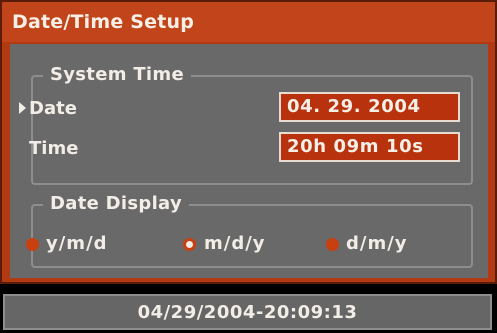  Describe the element at coordinates (77, 243) in the screenshot. I see `radio-ymd-label: y/m/d` at that location.